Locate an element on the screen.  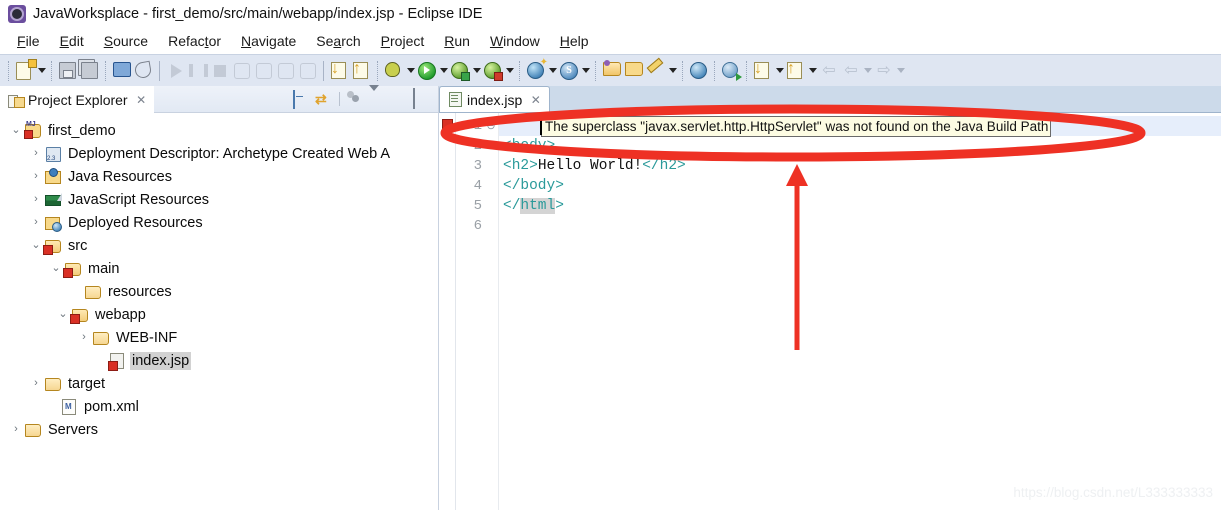
forward-dropdown-arrow is located at coordinates (900, 71).